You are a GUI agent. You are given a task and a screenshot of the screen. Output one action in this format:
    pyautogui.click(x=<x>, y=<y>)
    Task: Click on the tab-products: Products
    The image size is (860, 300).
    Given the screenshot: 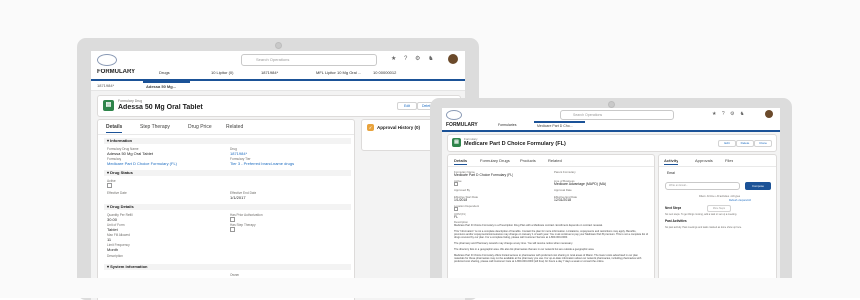 What is the action you would take?
    pyautogui.click(x=528, y=160)
    